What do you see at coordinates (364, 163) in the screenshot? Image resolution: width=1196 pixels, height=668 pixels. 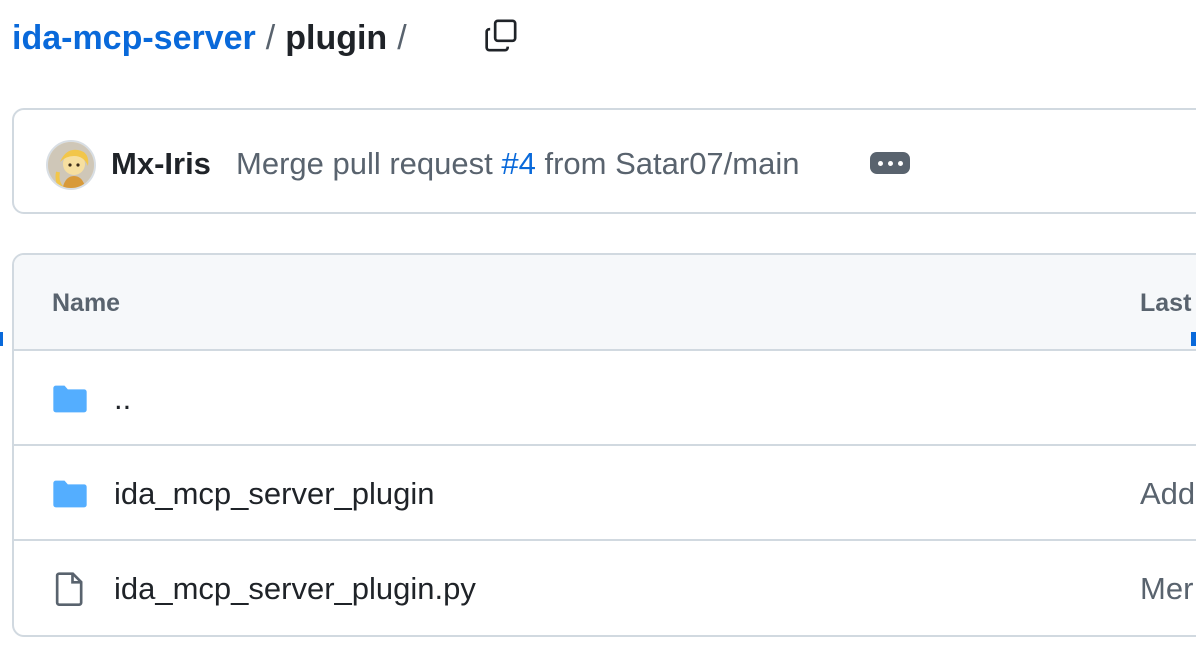 I see `commit-message-prefix: Merge pull request` at bounding box center [364, 163].